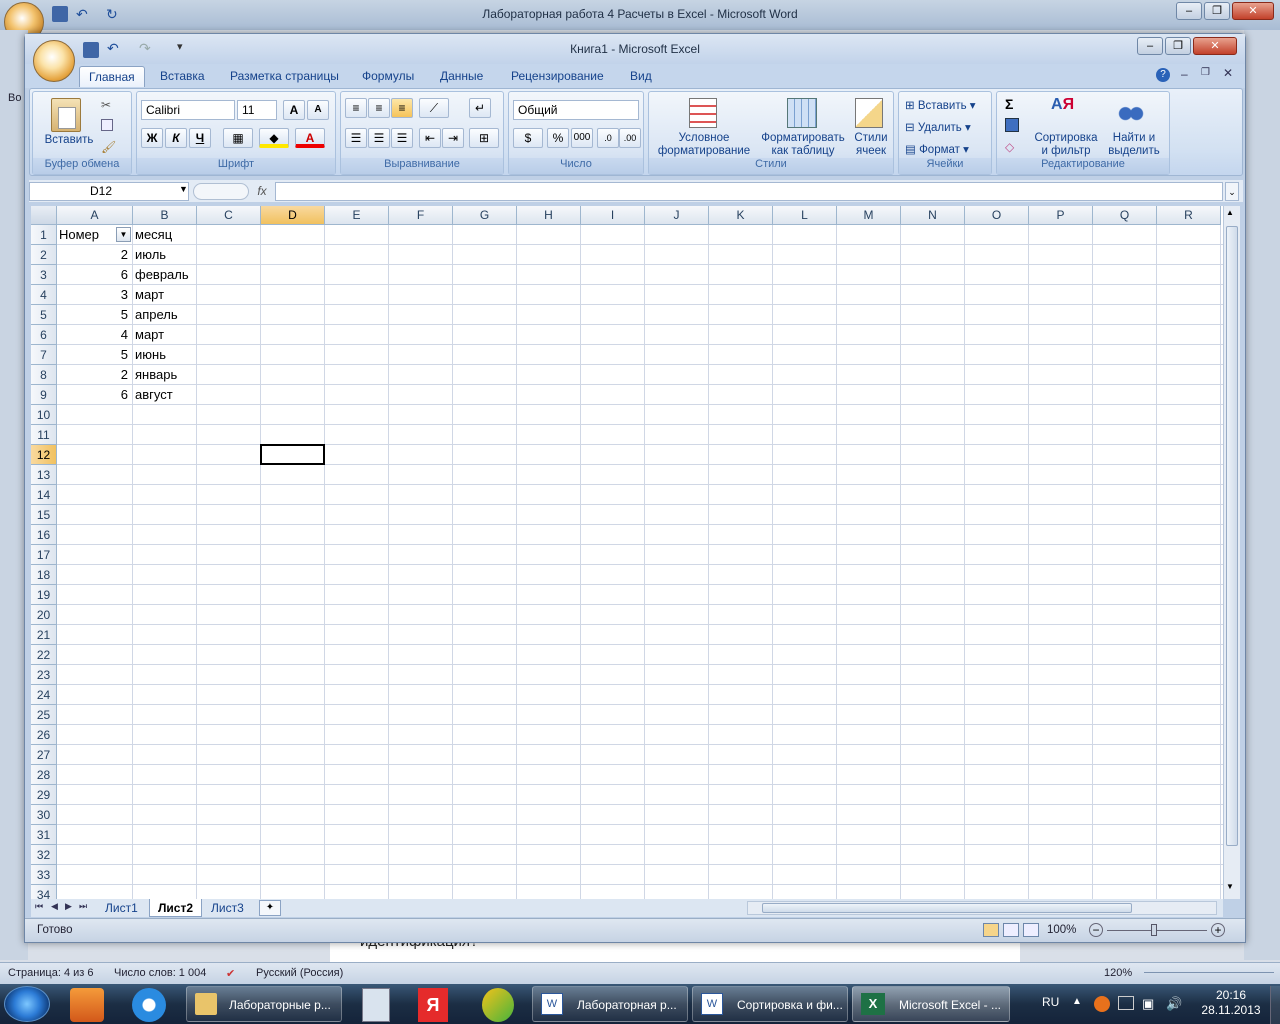 The image size is (1280, 1024). I want to click on media-player-icon, so click(87, 1005).